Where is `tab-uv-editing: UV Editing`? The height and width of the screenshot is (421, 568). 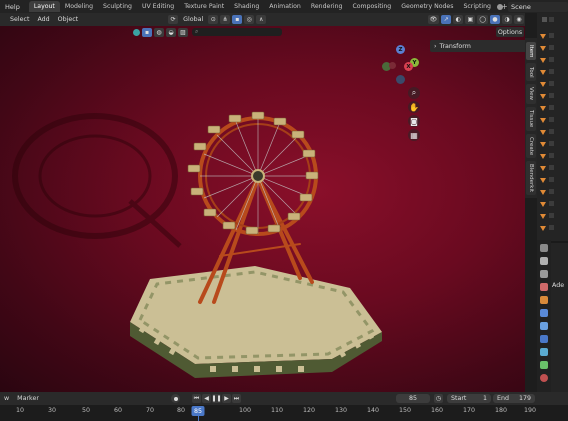 tab-uv-editing: UV Editing is located at coordinates (158, 6).